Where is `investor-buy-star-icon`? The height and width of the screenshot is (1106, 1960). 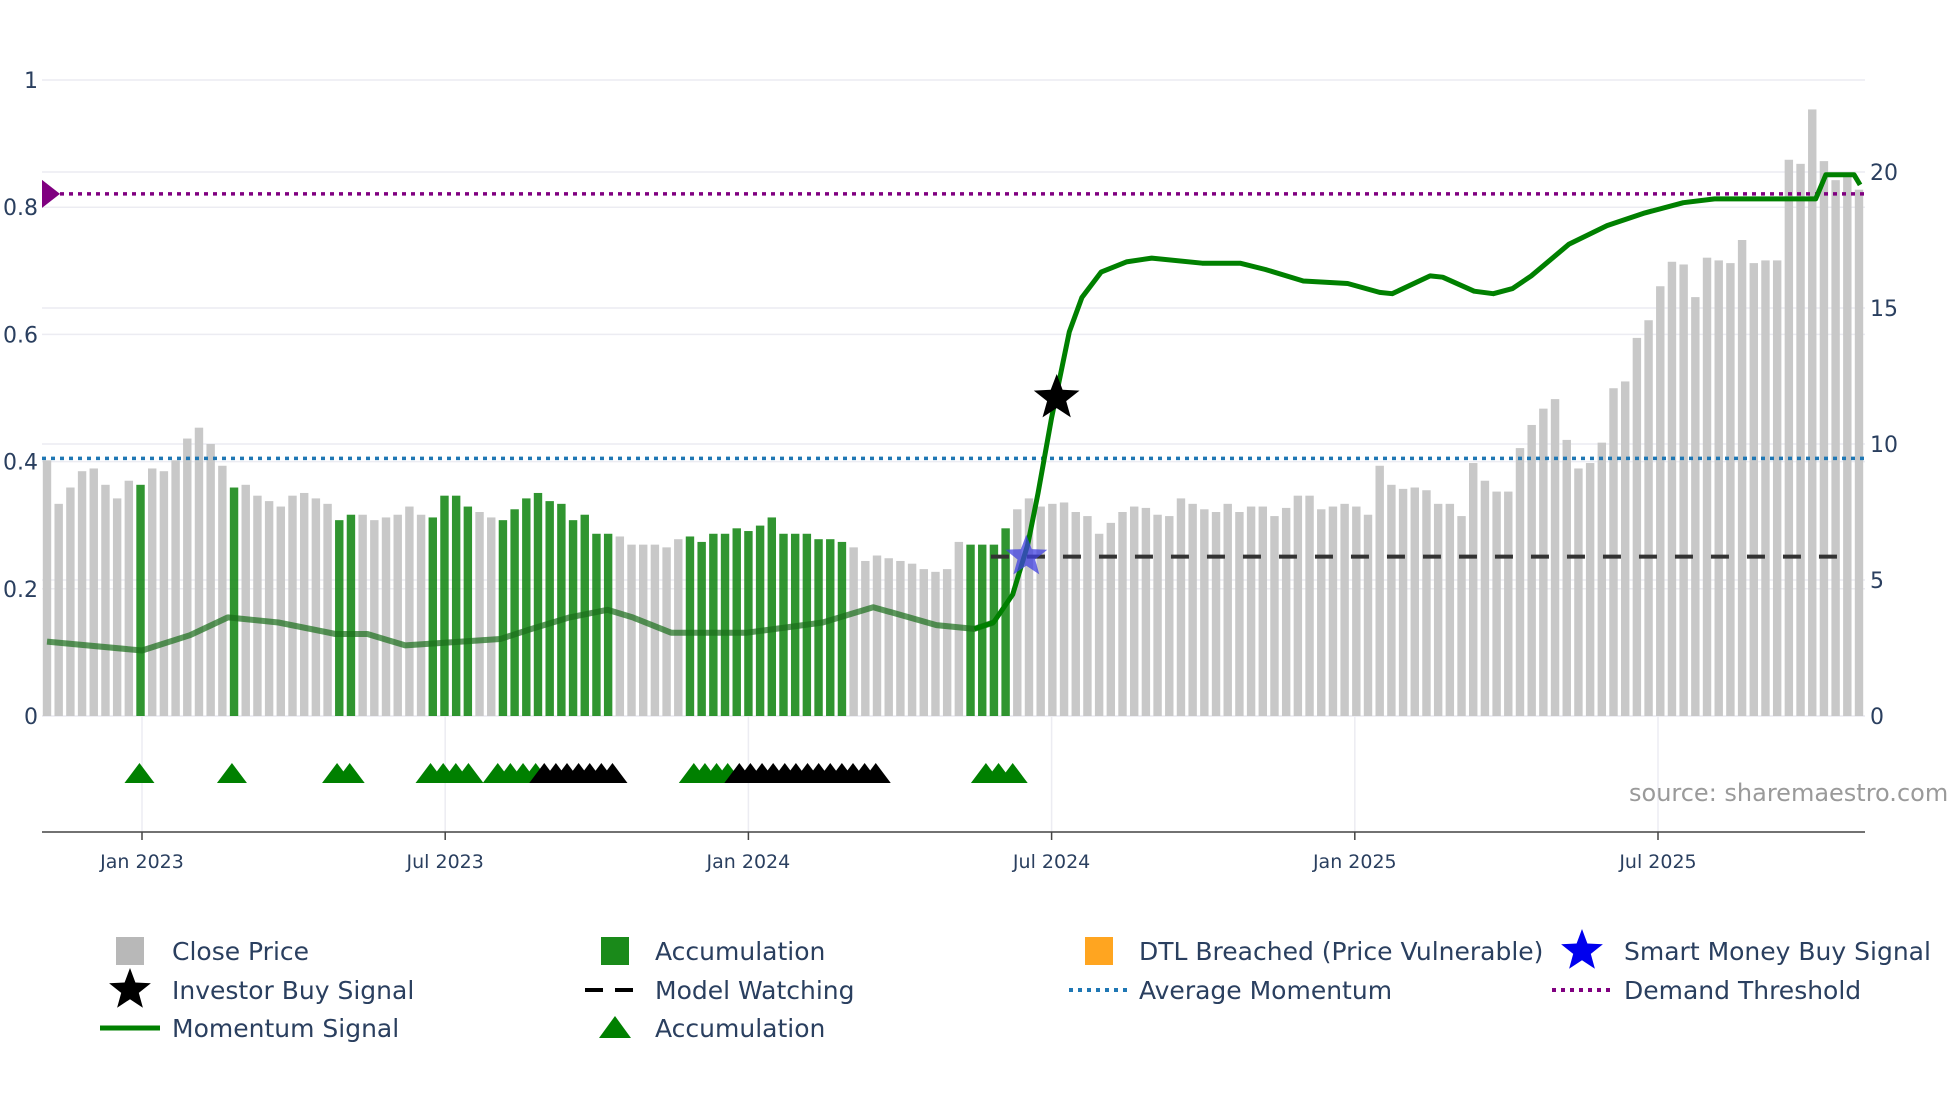
investor-buy-star-icon is located at coordinates (1056, 396).